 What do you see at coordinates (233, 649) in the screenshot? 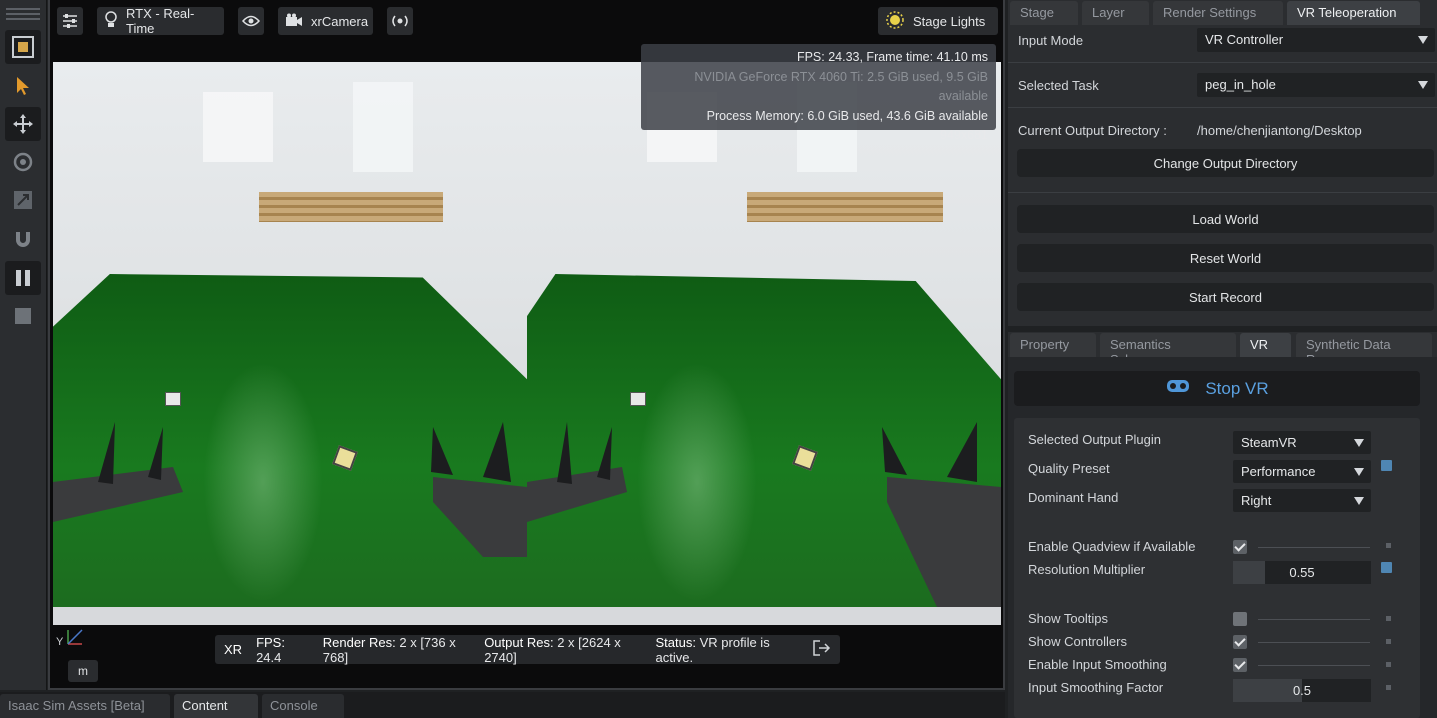
I see `xr-title: XR` at bounding box center [233, 649].